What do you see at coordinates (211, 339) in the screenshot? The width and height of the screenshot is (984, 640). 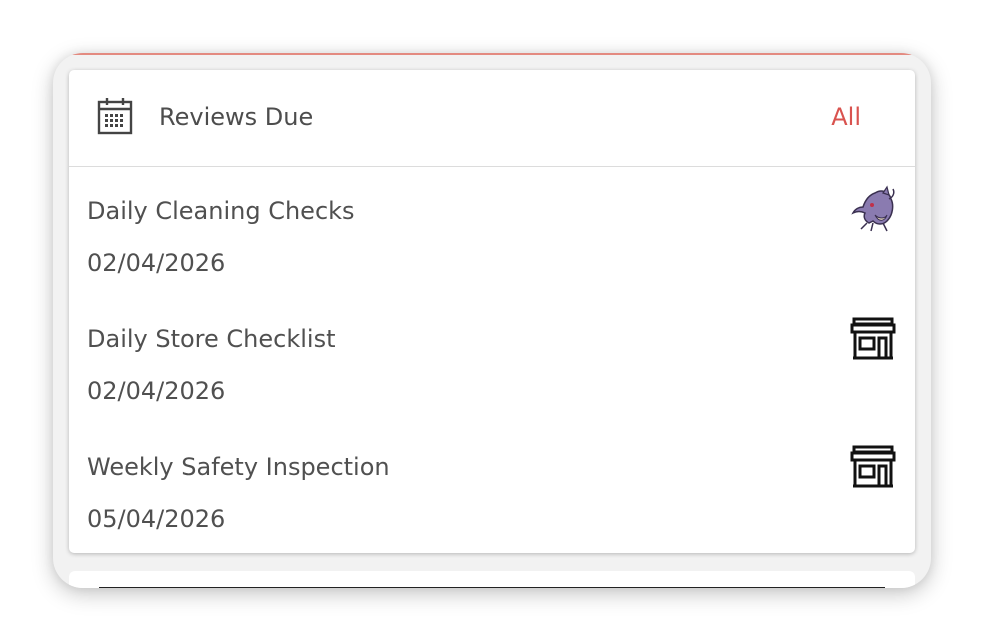 I see `review-title: Daily Store Checklist` at bounding box center [211, 339].